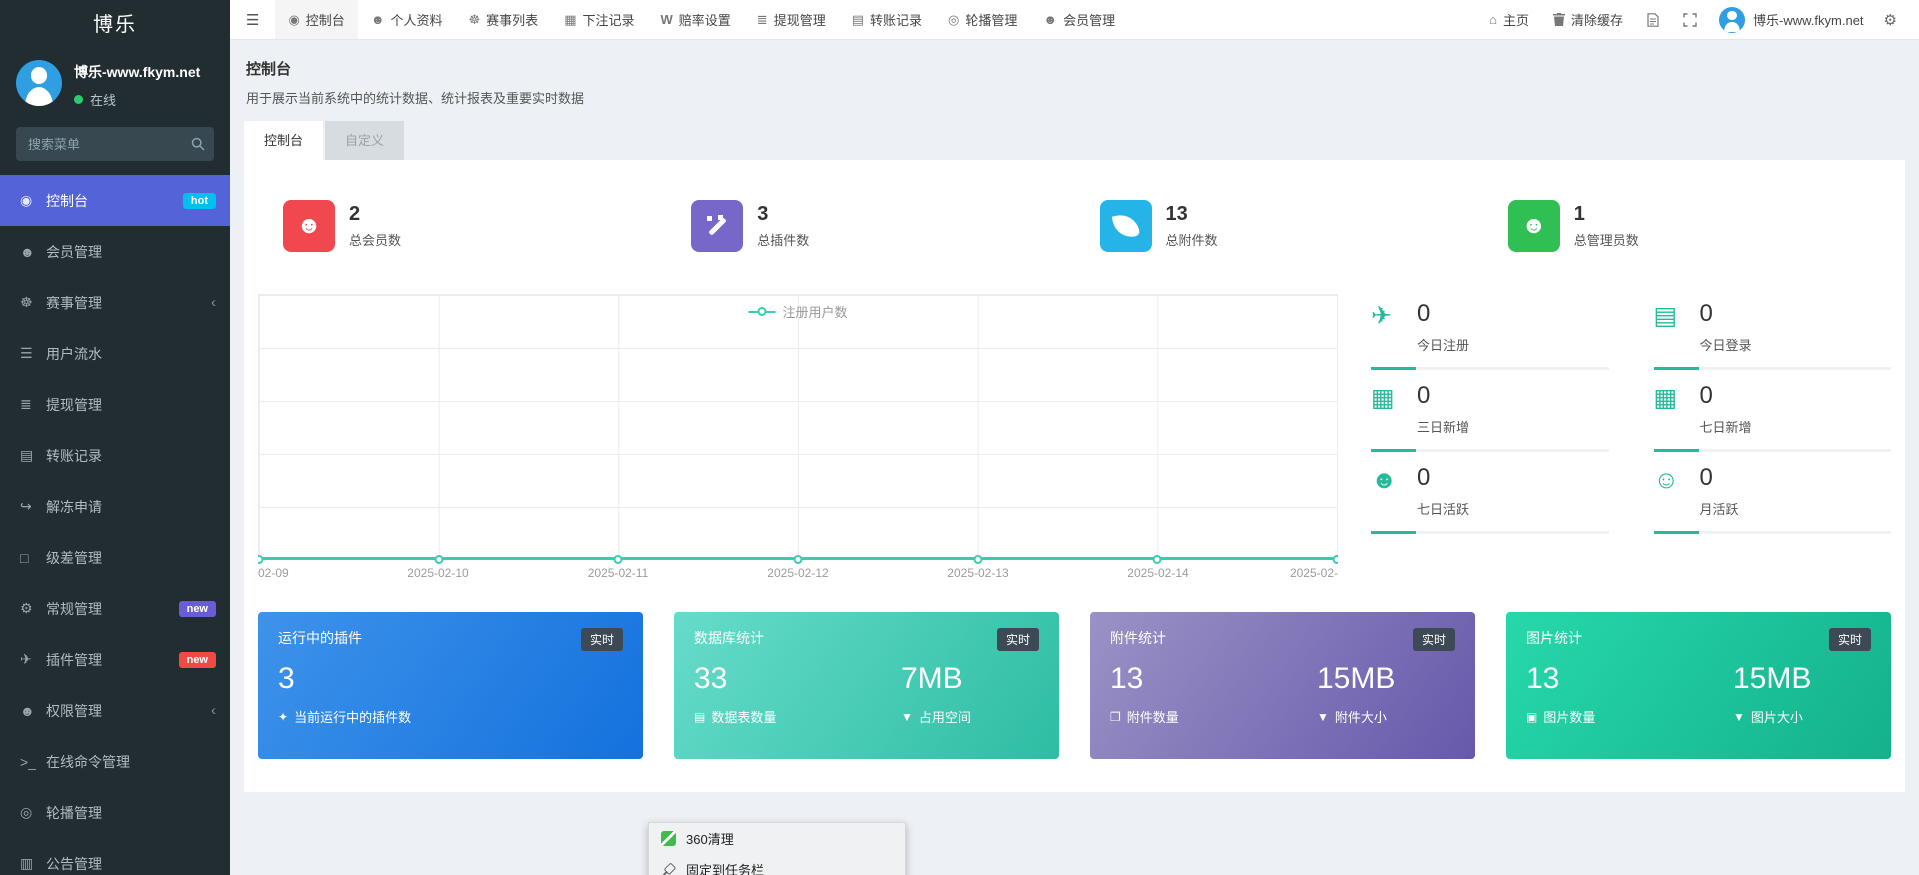 This screenshot has height=875, width=1919. Describe the element at coordinates (320, 638) in the screenshot. I see `card-title: 运行中的插件` at that location.